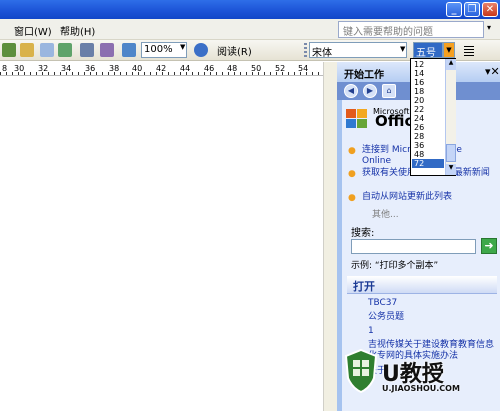  Describe the element at coordinates (364, 75) in the screenshot. I see `task-pane-title: 开始工作` at that location.